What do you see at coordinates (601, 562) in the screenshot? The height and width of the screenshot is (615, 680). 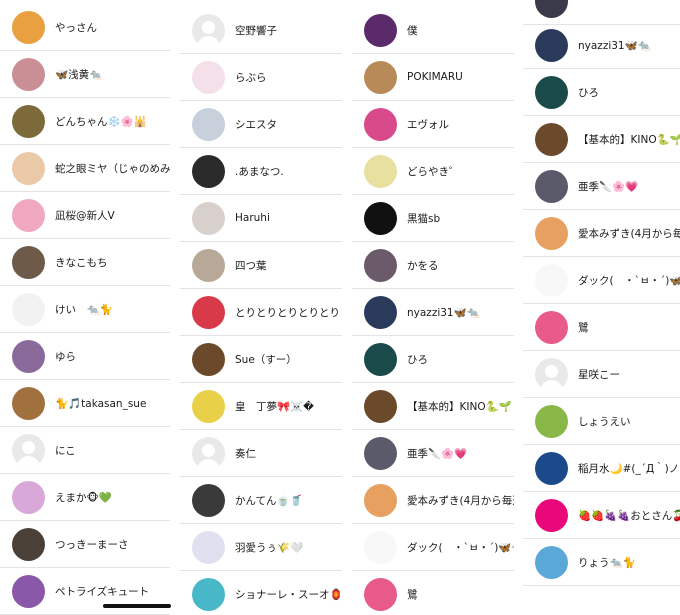 I see `list-item: りょう🐀🐈` at bounding box center [601, 562].